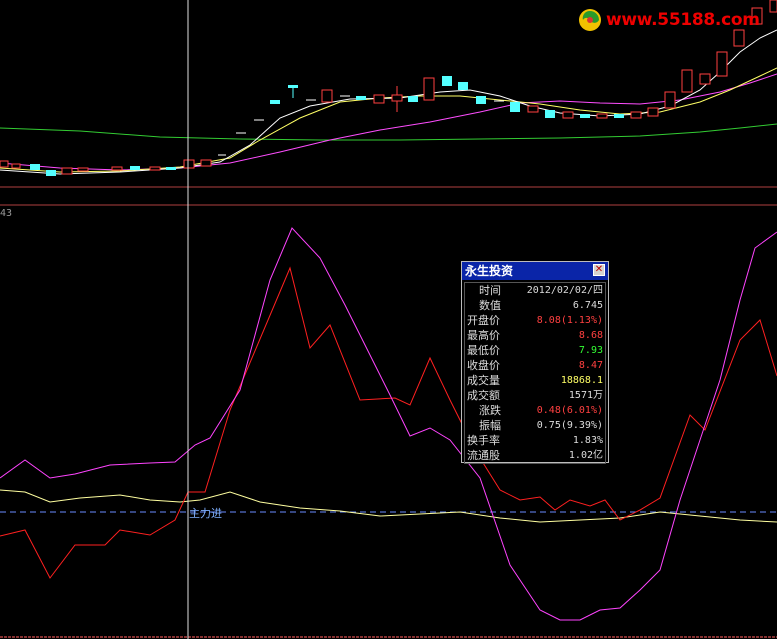  What do you see at coordinates (489, 271) in the screenshot?
I see `info-window-title: 永生投资` at bounding box center [489, 271].